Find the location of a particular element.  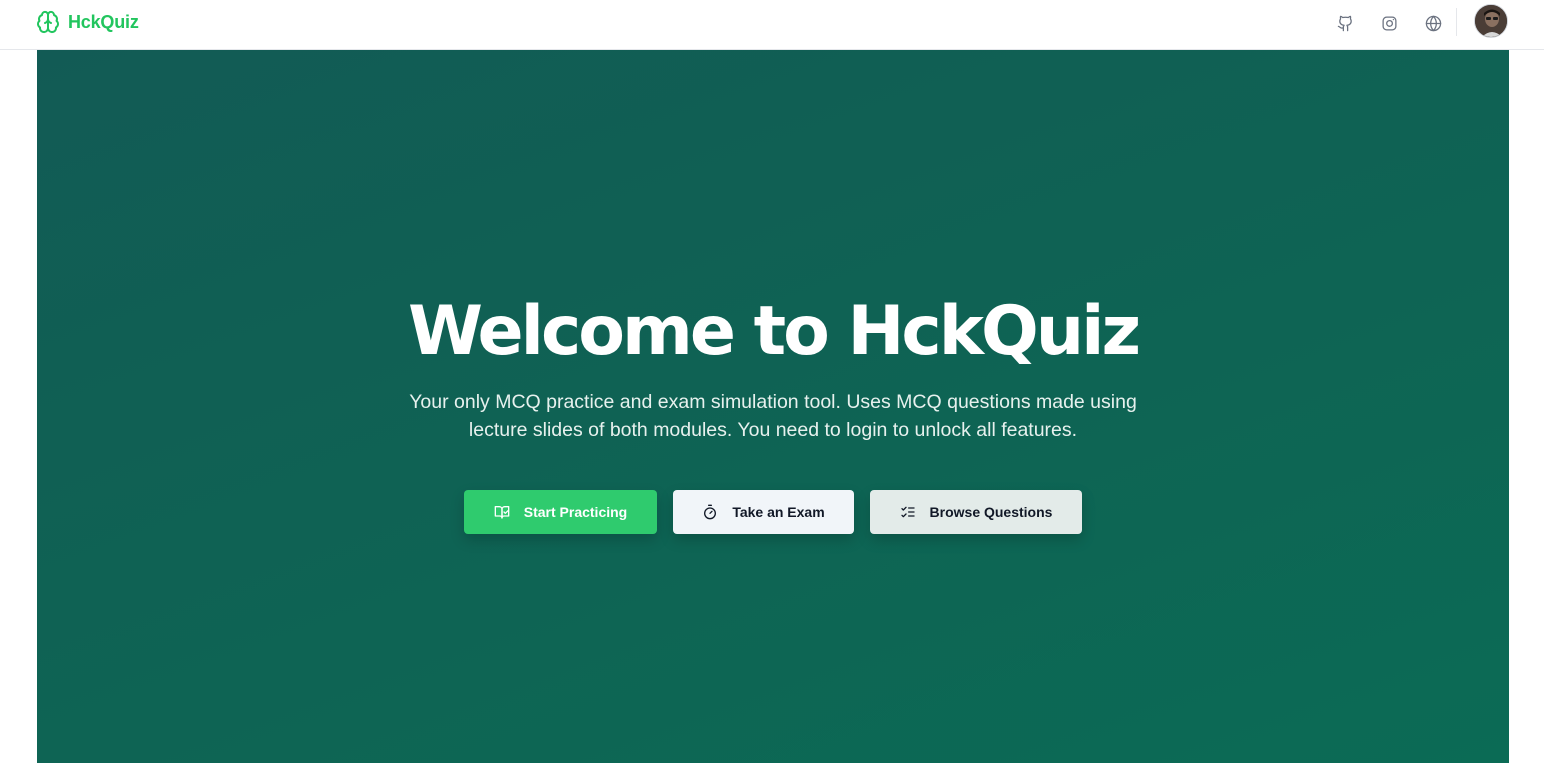

website-link is located at coordinates (1433, 23).